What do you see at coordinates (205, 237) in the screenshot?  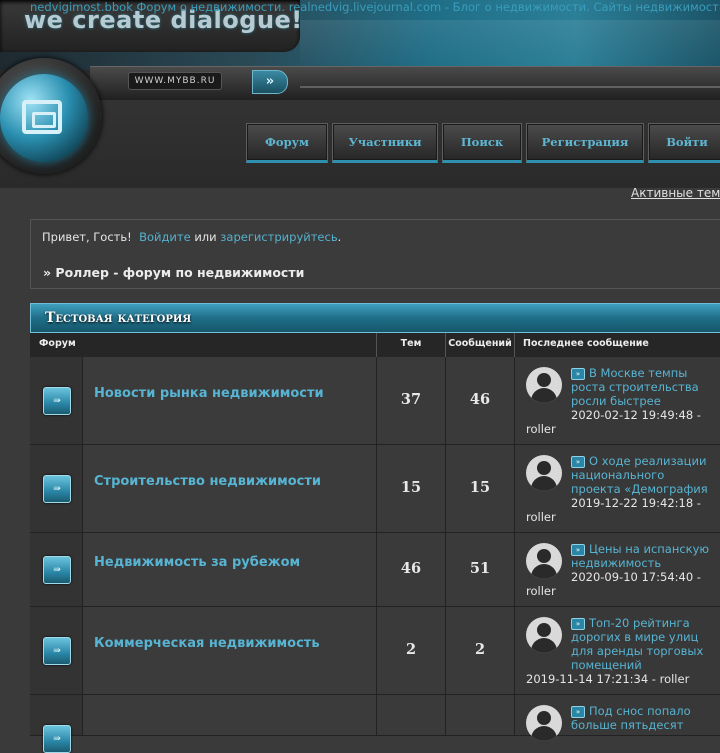 I see `greeting-or: или` at bounding box center [205, 237].